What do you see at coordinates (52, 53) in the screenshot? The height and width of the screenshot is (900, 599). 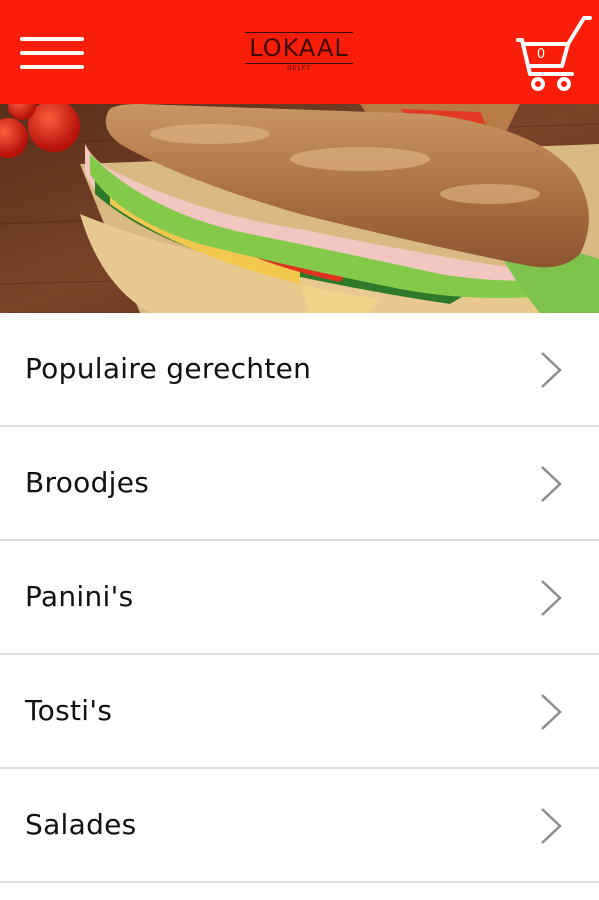 I see `menu-button` at bounding box center [52, 53].